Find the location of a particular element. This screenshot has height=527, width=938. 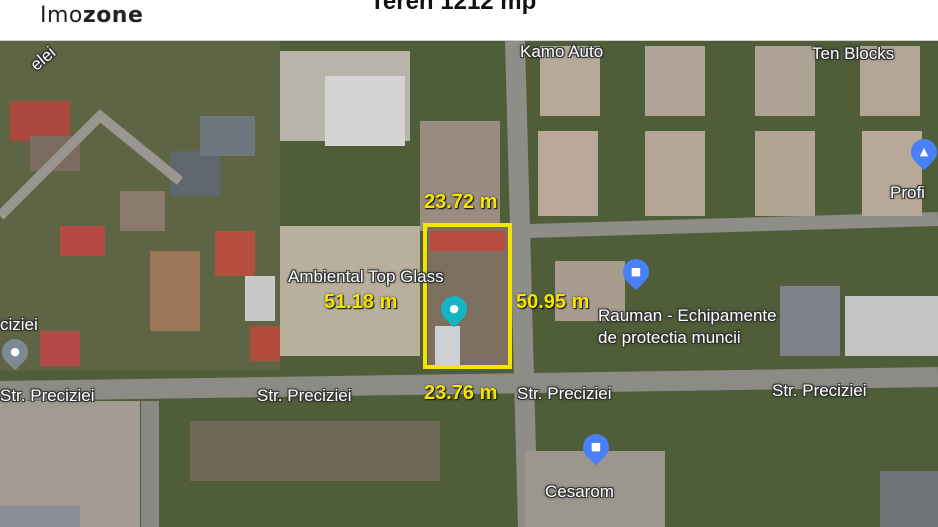

measure-right: 50.95 m is located at coordinates (553, 302).